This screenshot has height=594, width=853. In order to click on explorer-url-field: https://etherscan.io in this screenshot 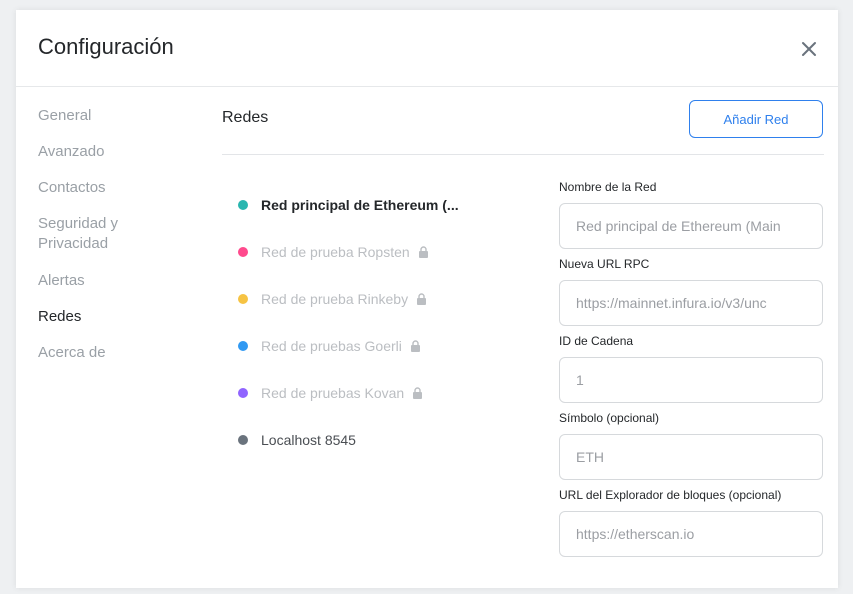, I will do `click(691, 534)`.